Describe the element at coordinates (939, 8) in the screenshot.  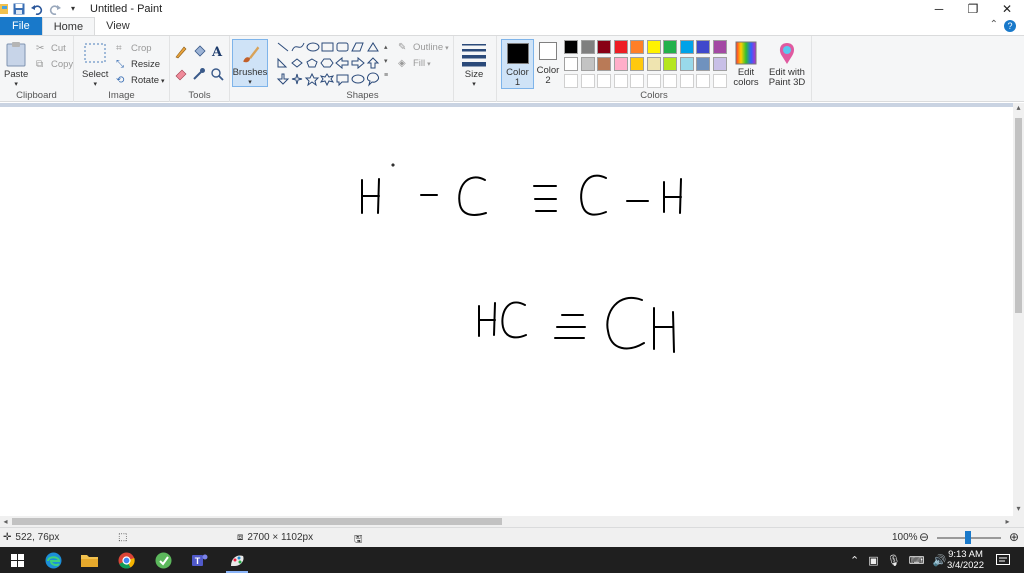
I see `minimize-button: ─` at that location.